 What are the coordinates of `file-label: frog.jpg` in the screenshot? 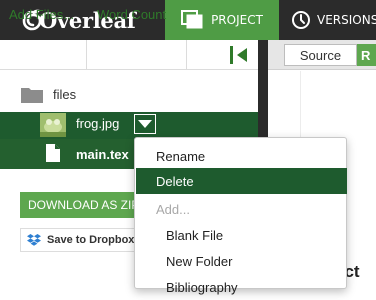 It's located at (98, 123).